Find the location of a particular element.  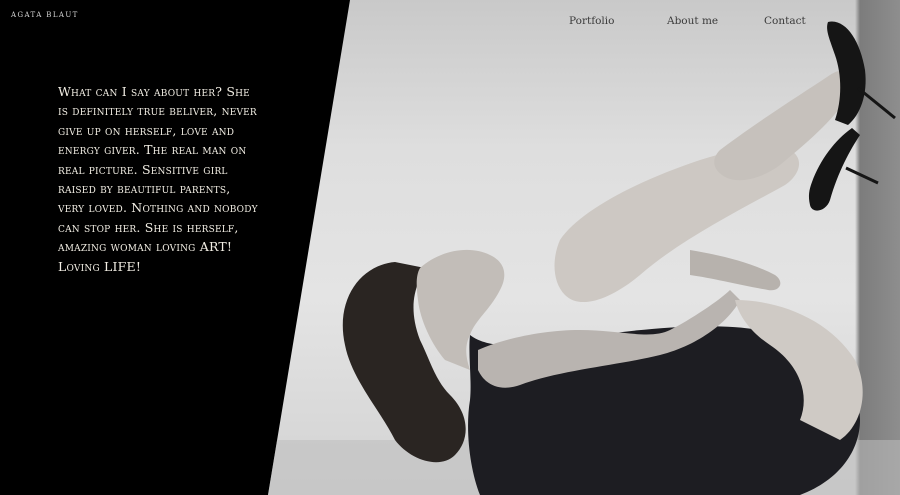

nav-portfolio: Portfolio is located at coordinates (591, 21).